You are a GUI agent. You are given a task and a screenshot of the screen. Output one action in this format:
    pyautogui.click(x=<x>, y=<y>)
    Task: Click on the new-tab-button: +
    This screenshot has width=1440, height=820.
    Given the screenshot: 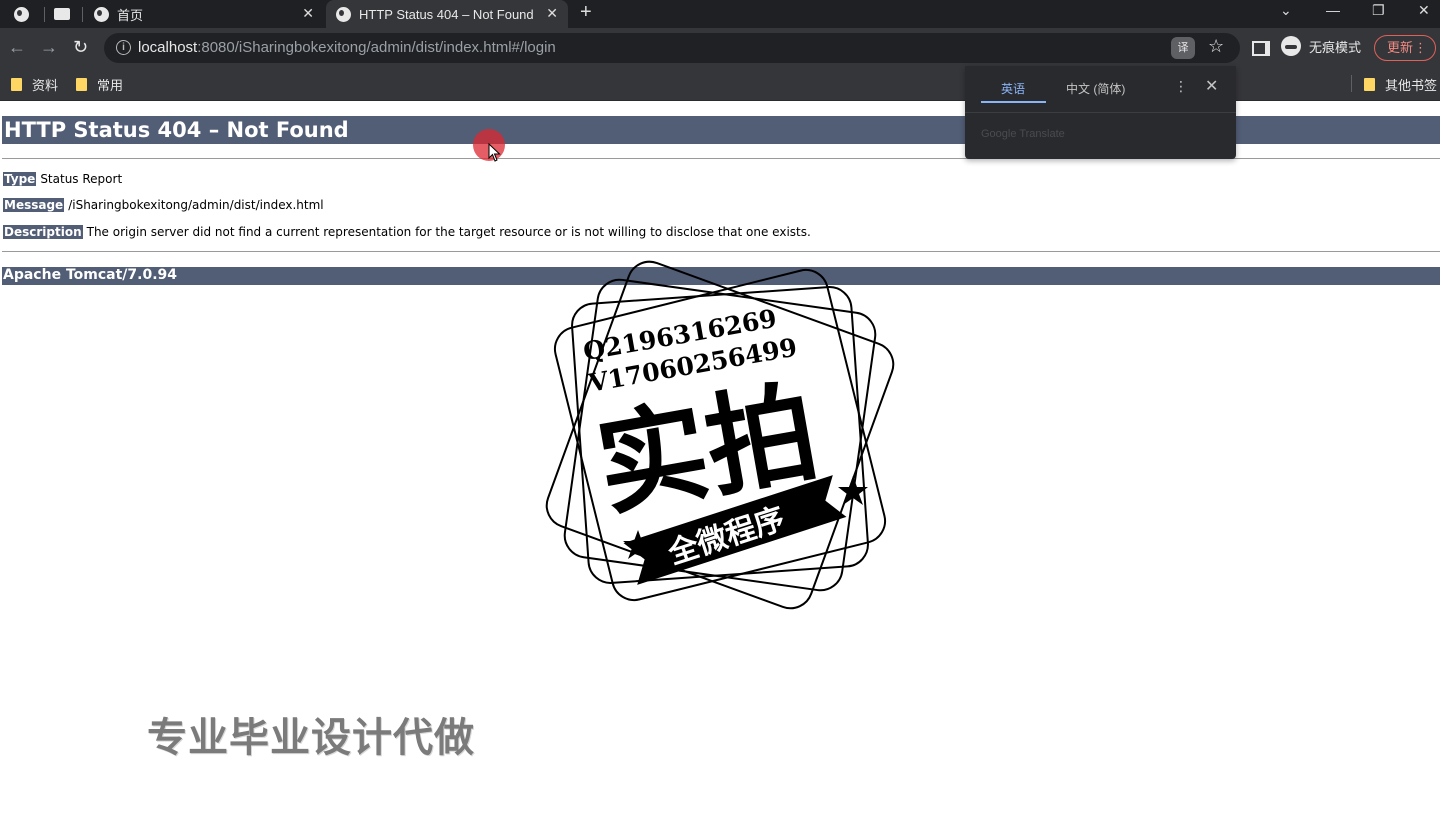 What is the action you would take?
    pyautogui.click(x=586, y=12)
    